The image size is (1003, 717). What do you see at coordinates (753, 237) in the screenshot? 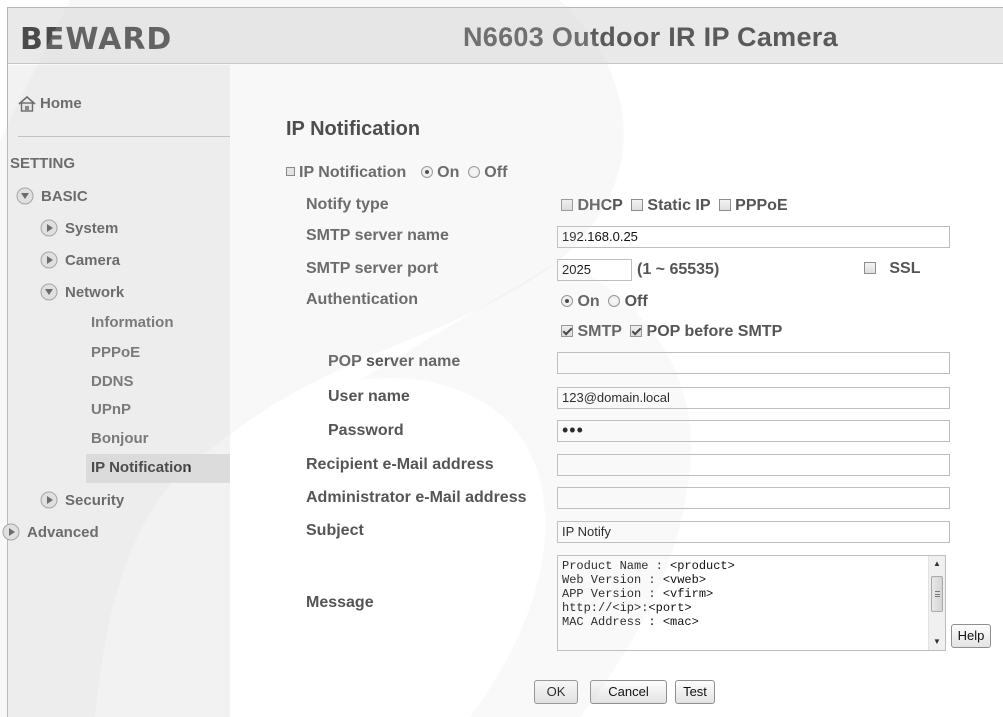
I see `smtp-server-name-input: 192.168.0.25` at bounding box center [753, 237].